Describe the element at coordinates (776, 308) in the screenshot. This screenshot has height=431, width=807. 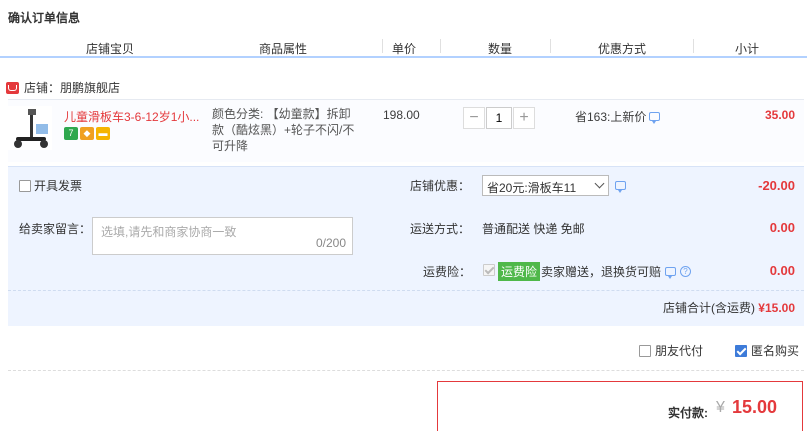
I see `shop-total-amount: ¥15.00` at that location.